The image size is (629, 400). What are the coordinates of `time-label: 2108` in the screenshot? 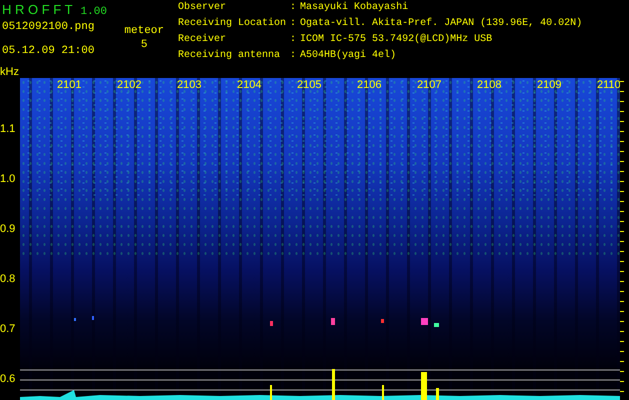 It's located at (489, 85).